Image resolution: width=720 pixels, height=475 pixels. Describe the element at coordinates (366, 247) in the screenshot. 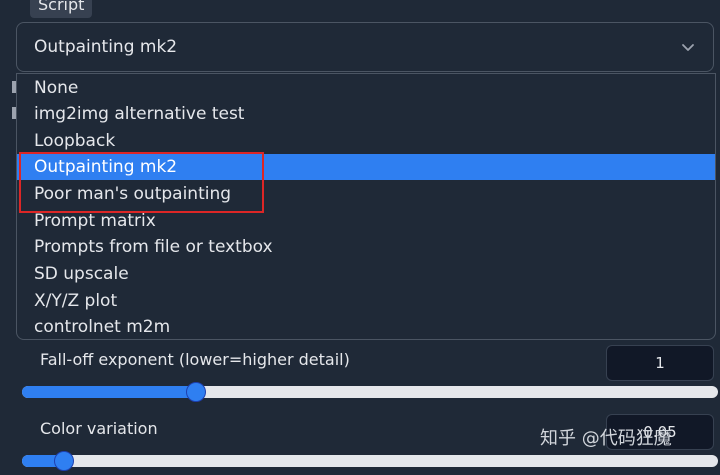

I see `dropdown-option: Prompts from file or textbox` at that location.